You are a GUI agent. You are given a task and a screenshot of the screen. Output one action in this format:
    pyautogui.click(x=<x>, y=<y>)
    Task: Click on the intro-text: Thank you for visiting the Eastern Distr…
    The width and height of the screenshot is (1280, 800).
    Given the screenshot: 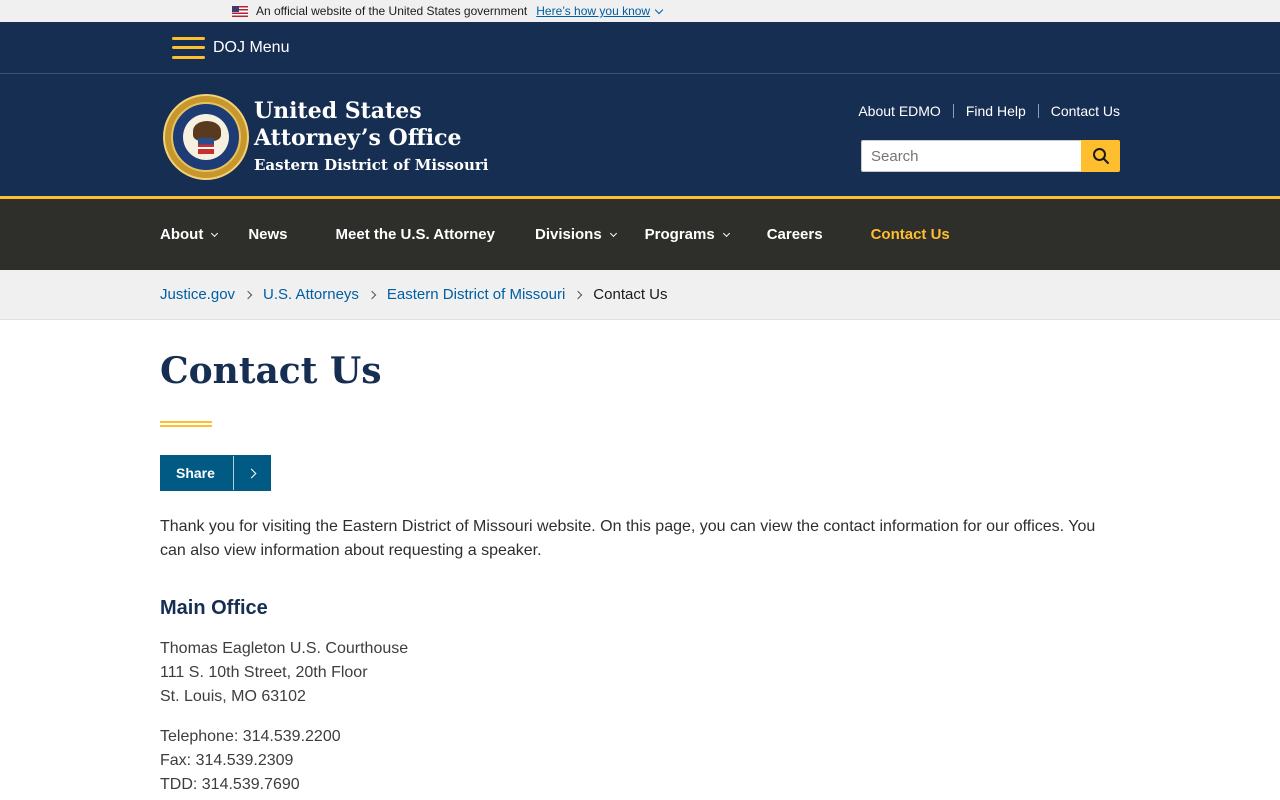 What is the action you would take?
    pyautogui.click(x=628, y=538)
    